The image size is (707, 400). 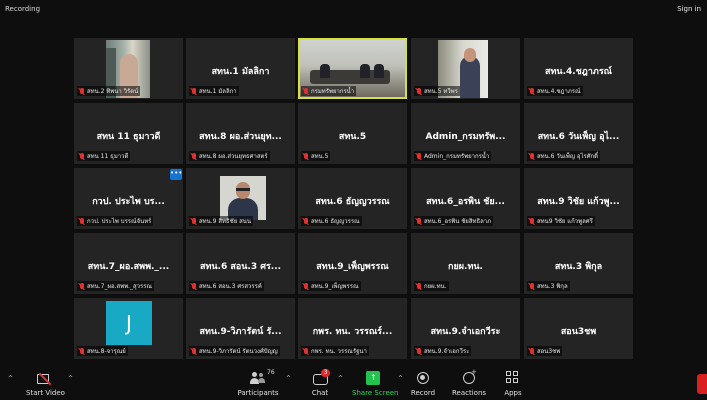 What do you see at coordinates (176, 174) in the screenshot?
I see `more-options-icon: •••` at bounding box center [176, 174].